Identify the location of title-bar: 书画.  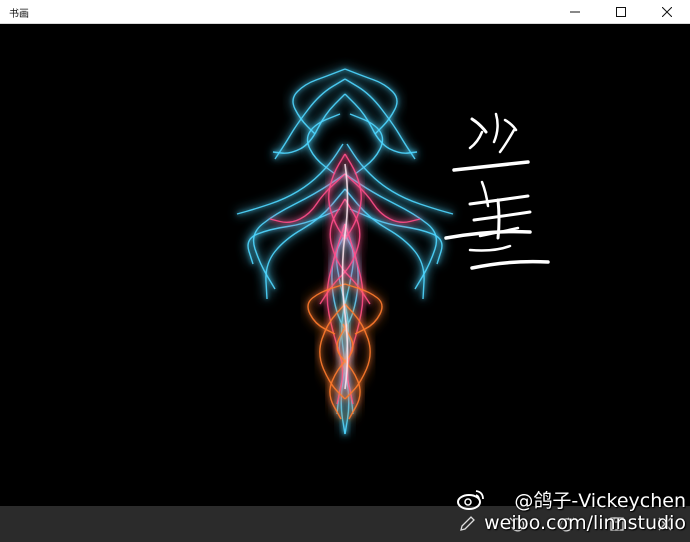
(345, 12).